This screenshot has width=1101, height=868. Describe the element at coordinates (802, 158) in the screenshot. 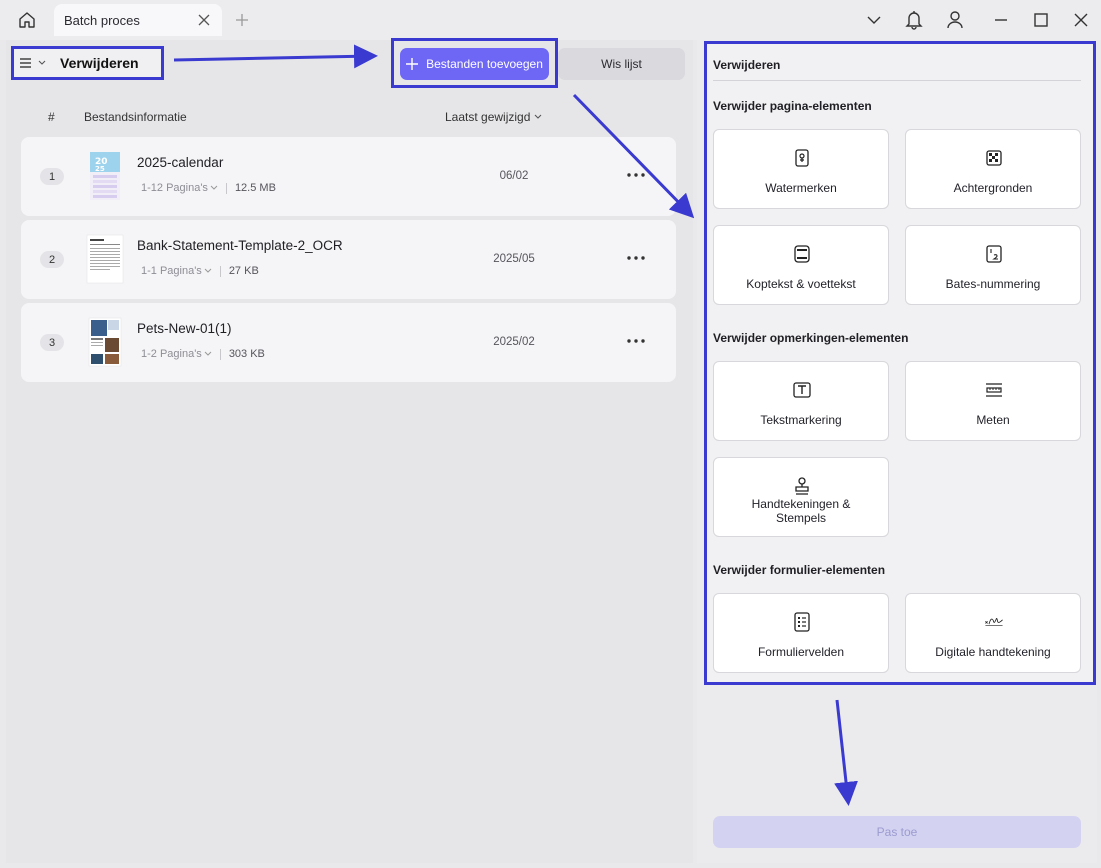

I see `watermark-icon` at that location.